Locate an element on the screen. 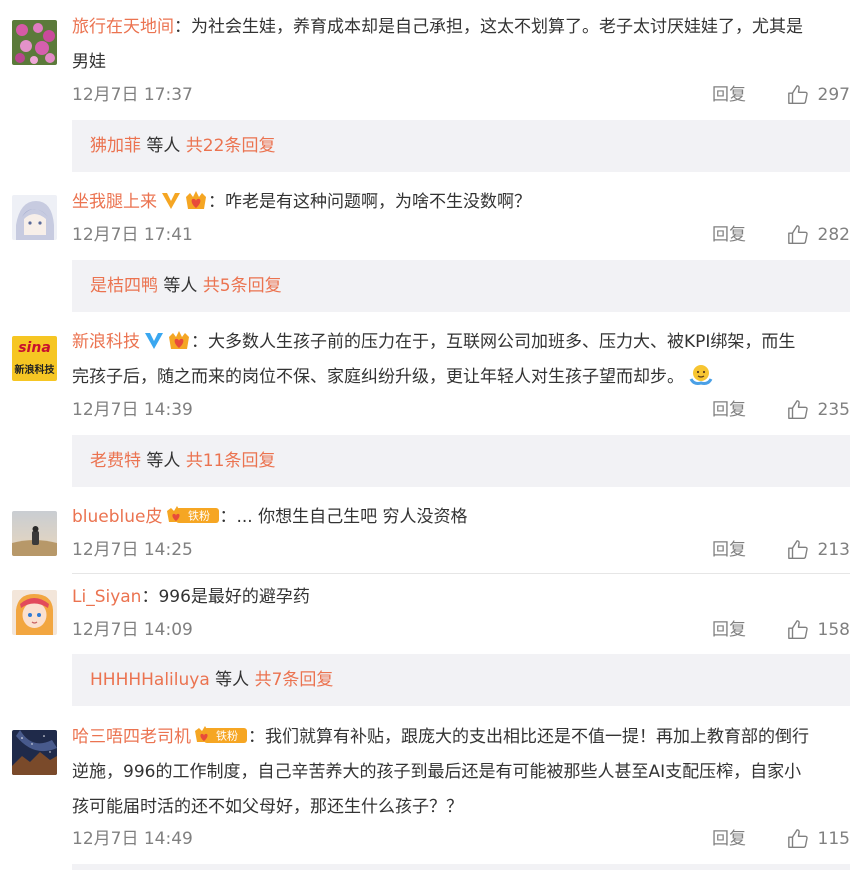 This screenshot has width=866, height=870. like-button: 115 is located at coordinates (818, 839).